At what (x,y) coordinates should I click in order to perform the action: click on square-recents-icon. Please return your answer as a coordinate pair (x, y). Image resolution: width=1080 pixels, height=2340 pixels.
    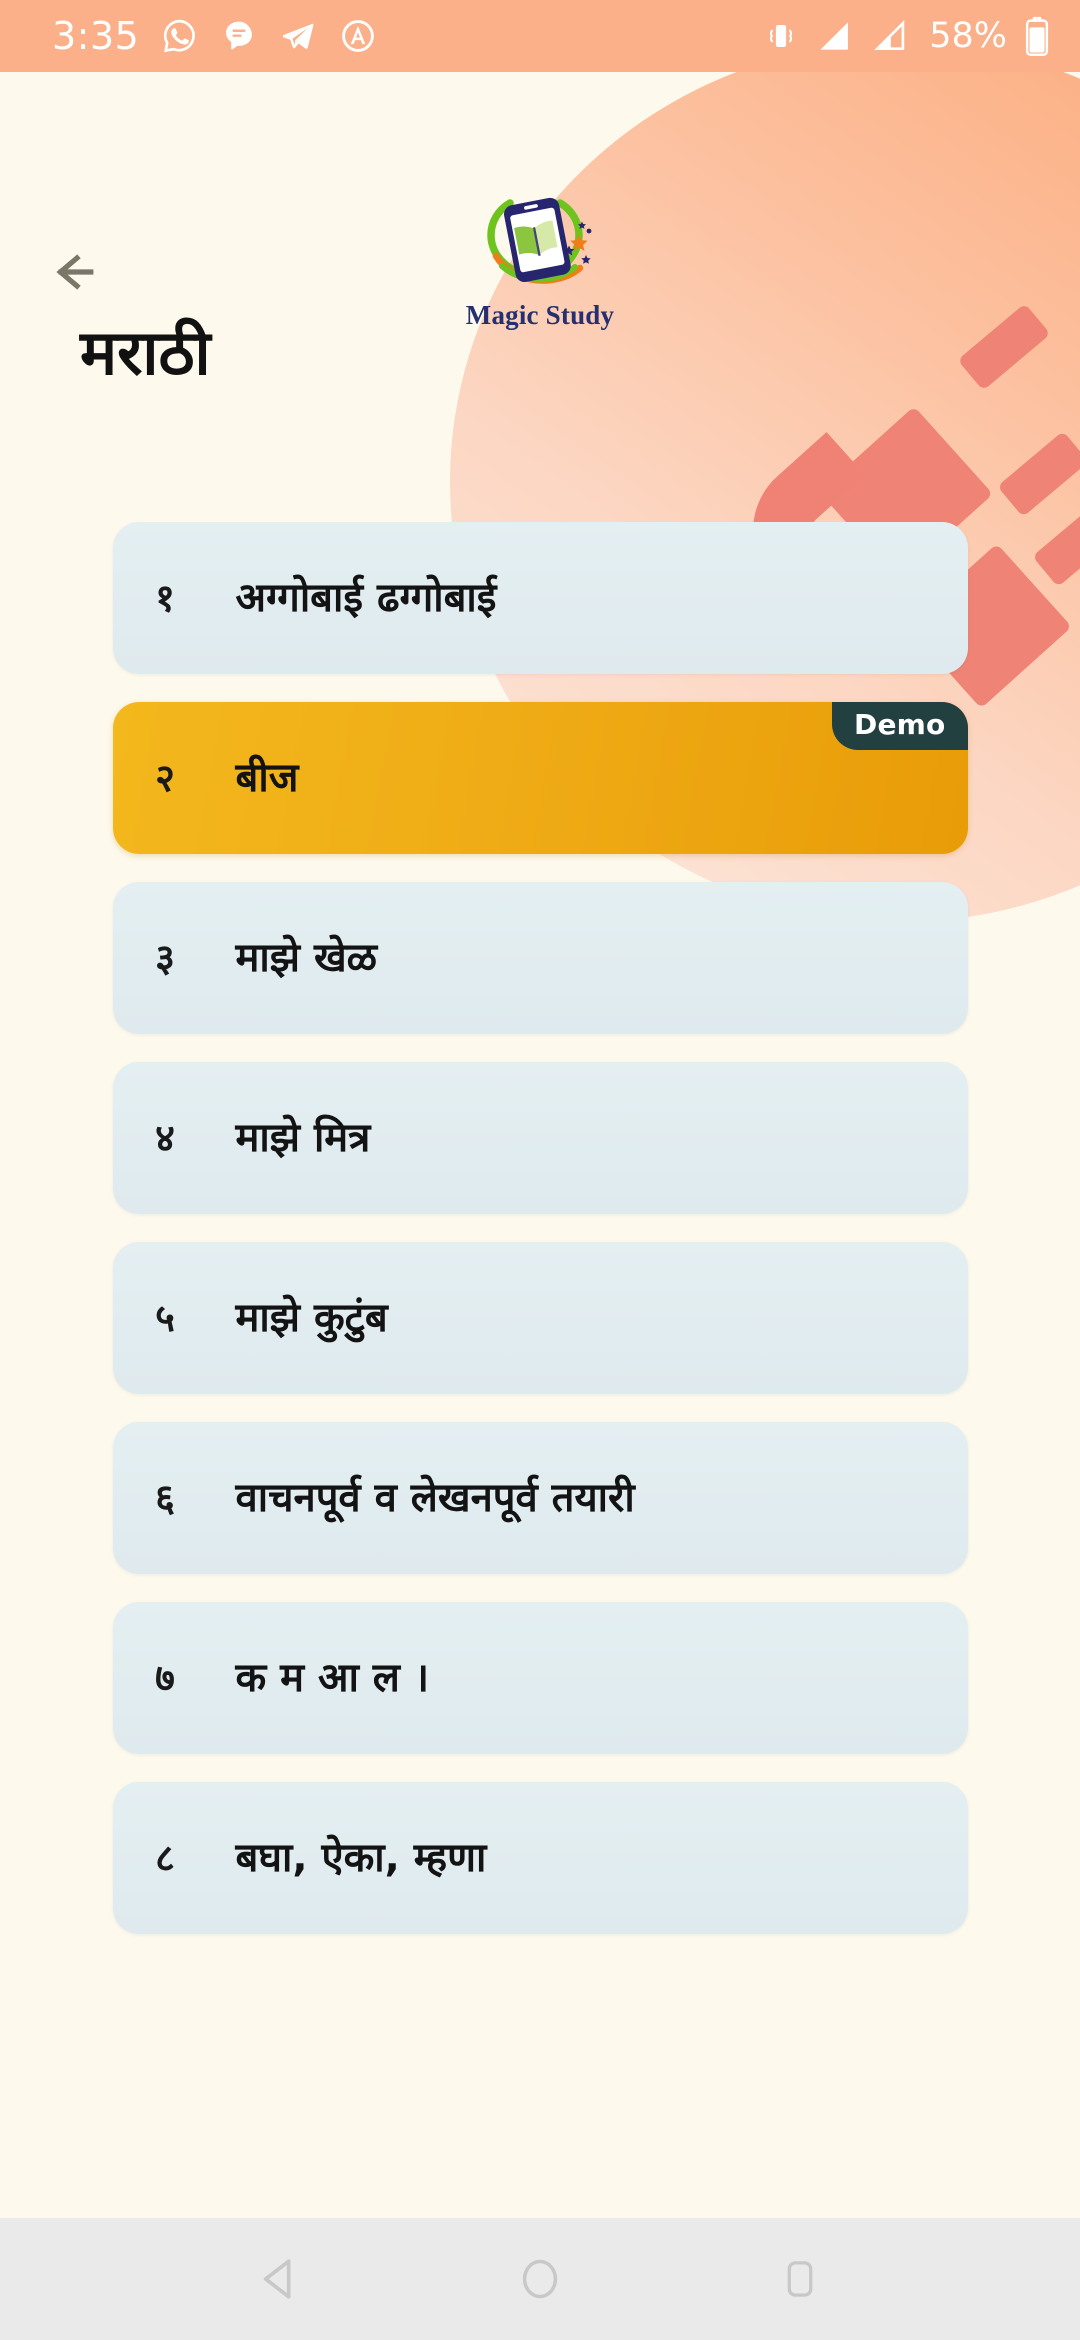
    Looking at the image, I should click on (800, 2279).